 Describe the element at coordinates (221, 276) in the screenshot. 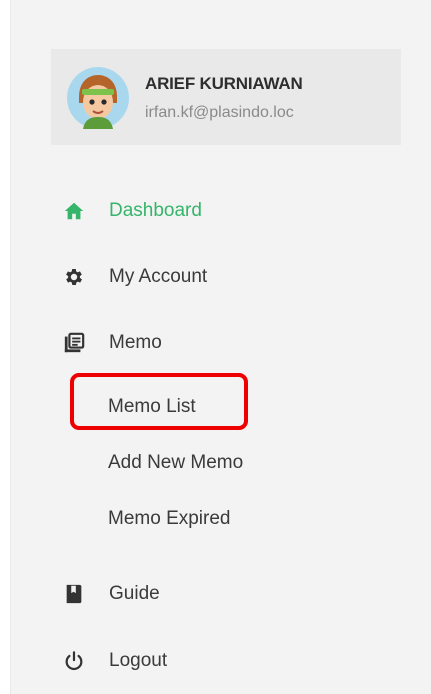

I see `nav-item-my-account: My Account` at that location.